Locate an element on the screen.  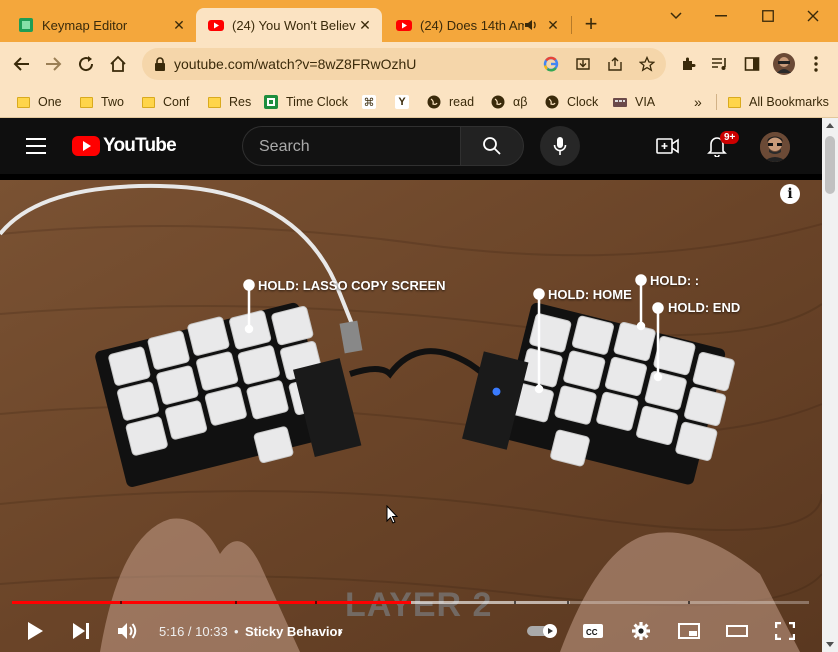
maximize-button is located at coordinates (768, 16).